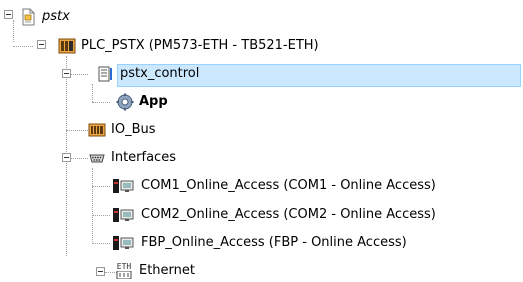 The image size is (523, 282). I want to click on tree-node-pstx-control: pstx_control, so click(148, 74).